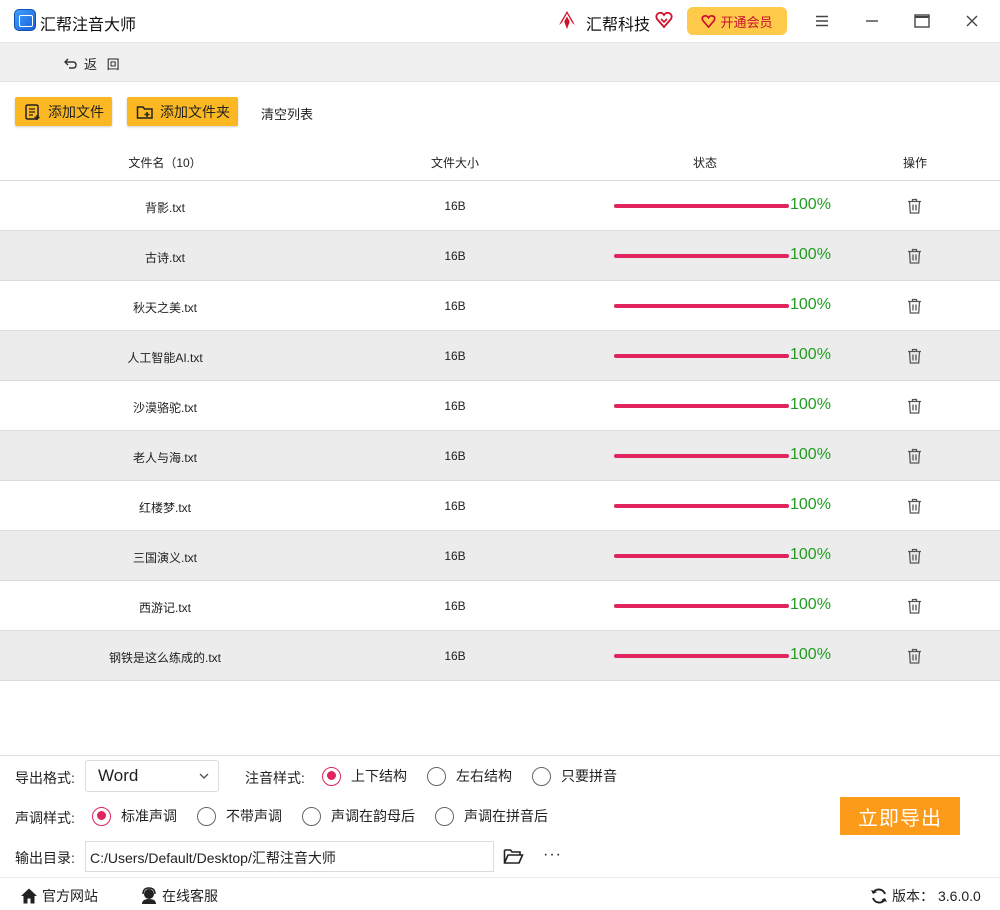  I want to click on footer-bar: 官方网站 在线客服 版本： 3.6.0.0, so click(500, 893).